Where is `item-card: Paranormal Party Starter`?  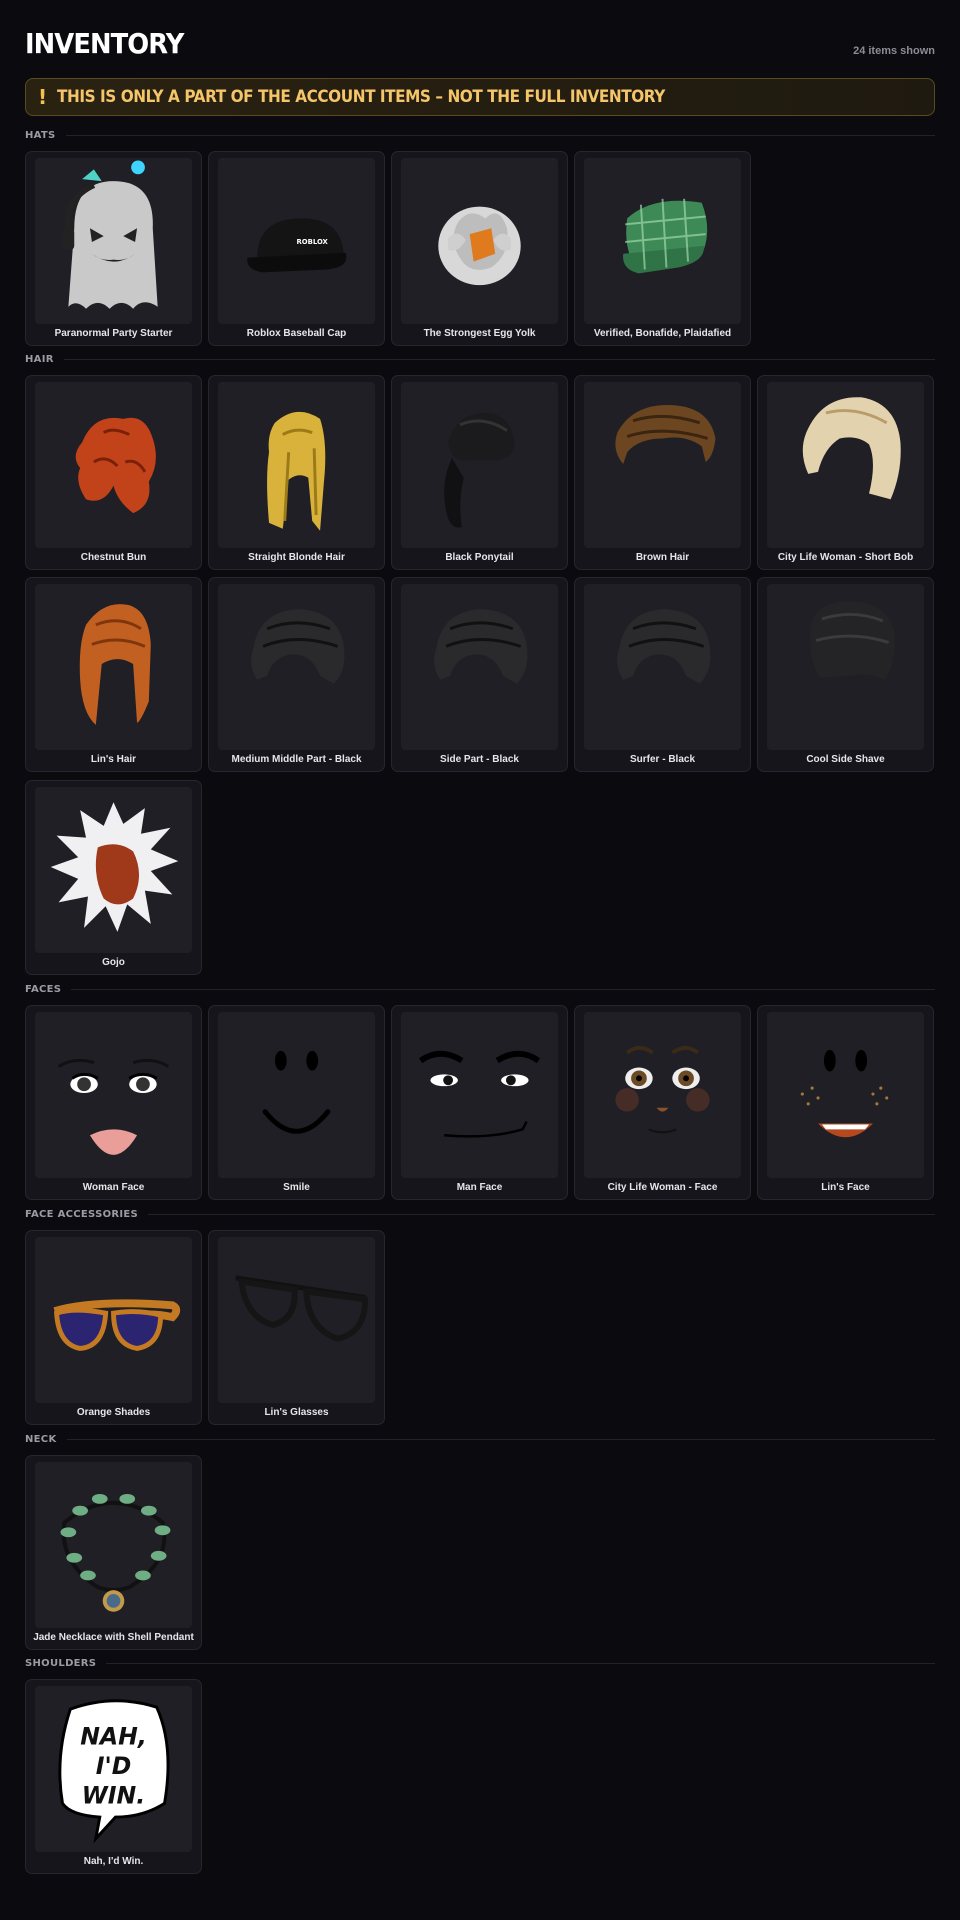
item-card: Paranormal Party Starter is located at coordinates (113, 248).